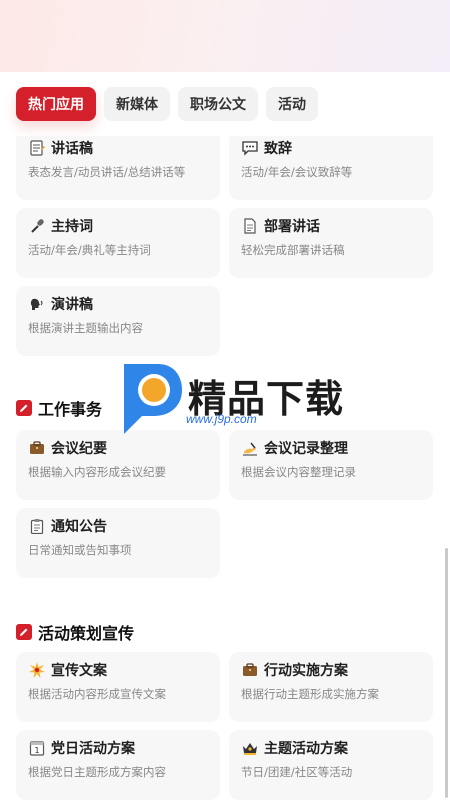 The width and height of the screenshot is (450, 800). What do you see at coordinates (56, 104) in the screenshot?
I see `tab-hot-apps: 热门应用` at bounding box center [56, 104].